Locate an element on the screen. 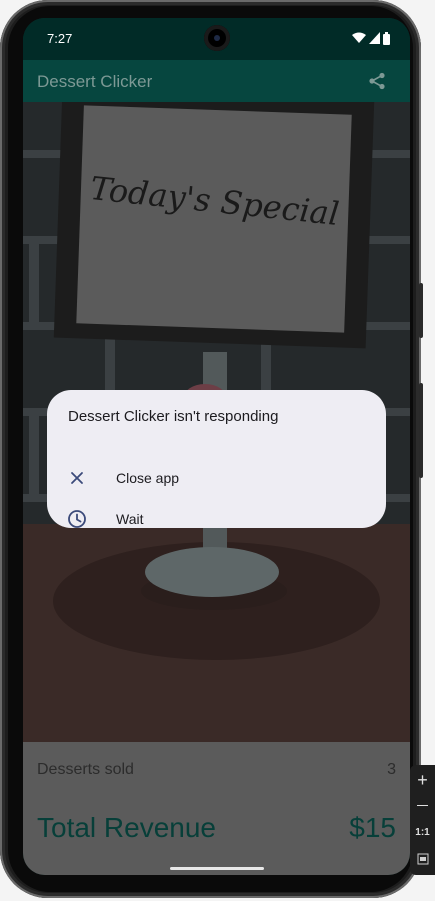 The height and width of the screenshot is (901, 435). dialog-title: Dessert Clicker isn't responding is located at coordinates (173, 416).